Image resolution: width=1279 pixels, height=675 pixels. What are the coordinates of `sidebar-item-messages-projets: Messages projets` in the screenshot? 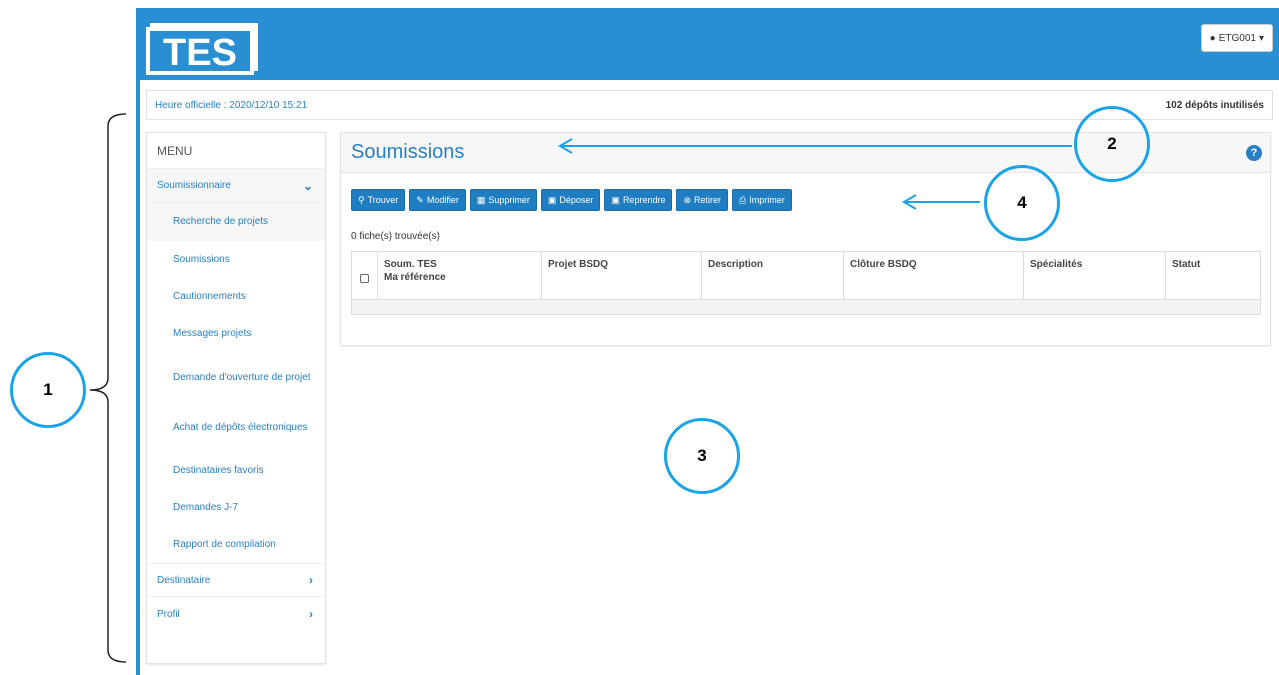 It's located at (236, 334).